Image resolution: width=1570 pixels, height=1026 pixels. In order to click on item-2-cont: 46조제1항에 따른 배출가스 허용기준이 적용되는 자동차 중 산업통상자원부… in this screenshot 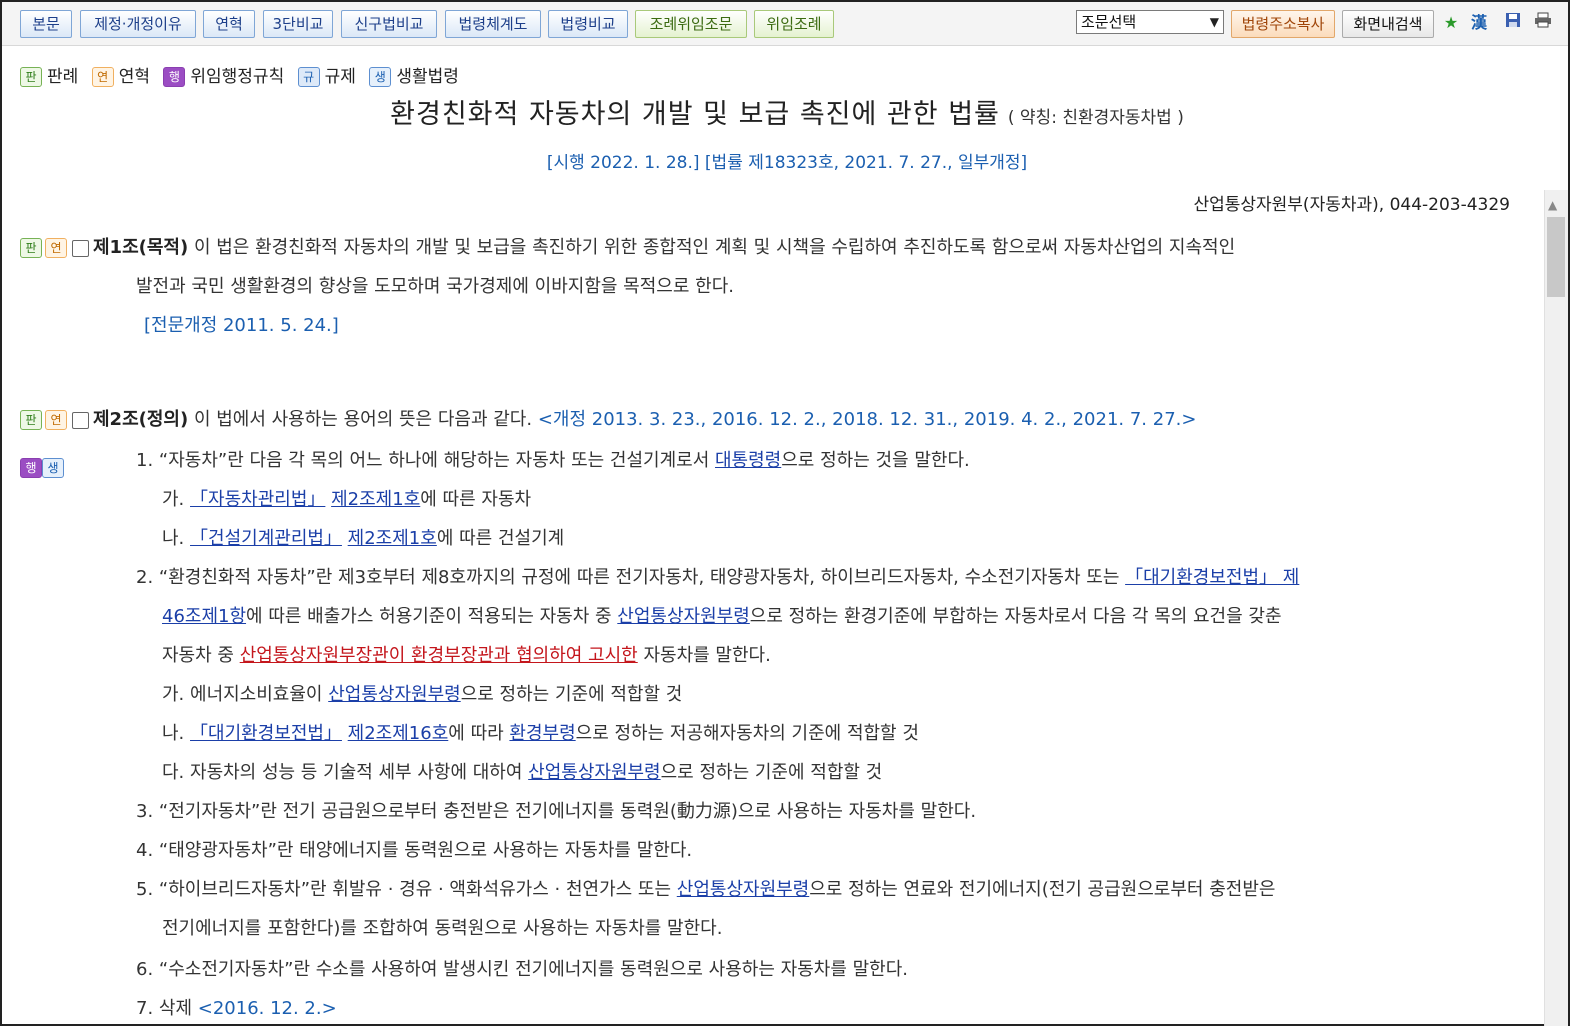, I will do `click(722, 617)`.